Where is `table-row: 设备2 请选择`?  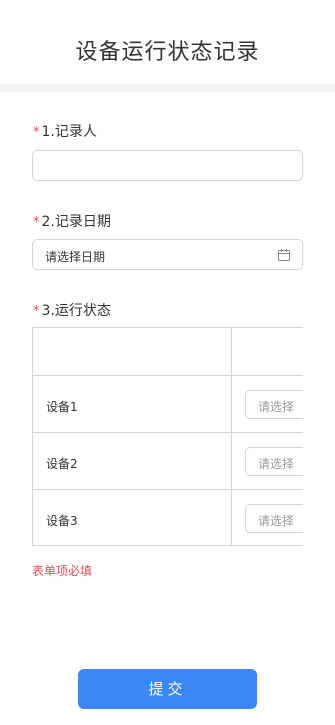 table-row: 设备2 请选择 is located at coordinates (168, 461).